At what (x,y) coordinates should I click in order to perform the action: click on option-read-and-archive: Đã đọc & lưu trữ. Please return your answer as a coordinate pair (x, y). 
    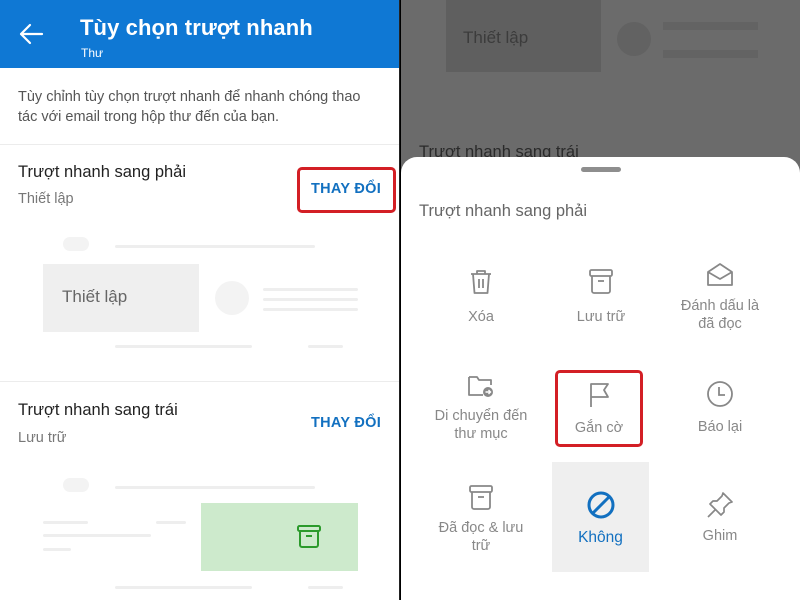
    Looking at the image, I should click on (481, 519).